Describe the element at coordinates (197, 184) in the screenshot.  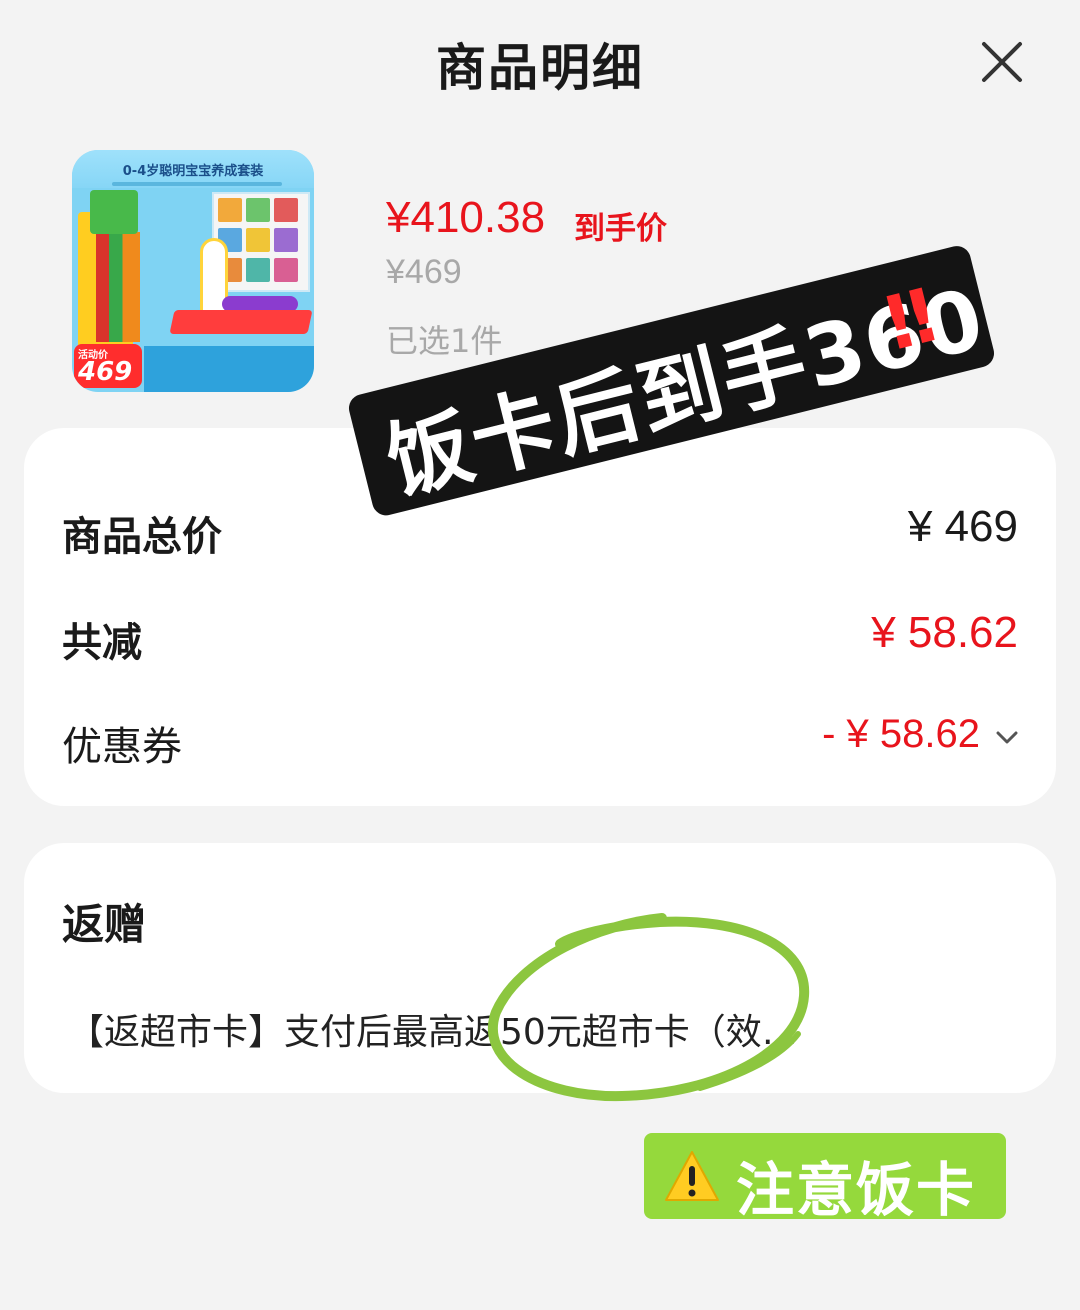
I see `thumbnail-subline` at that location.